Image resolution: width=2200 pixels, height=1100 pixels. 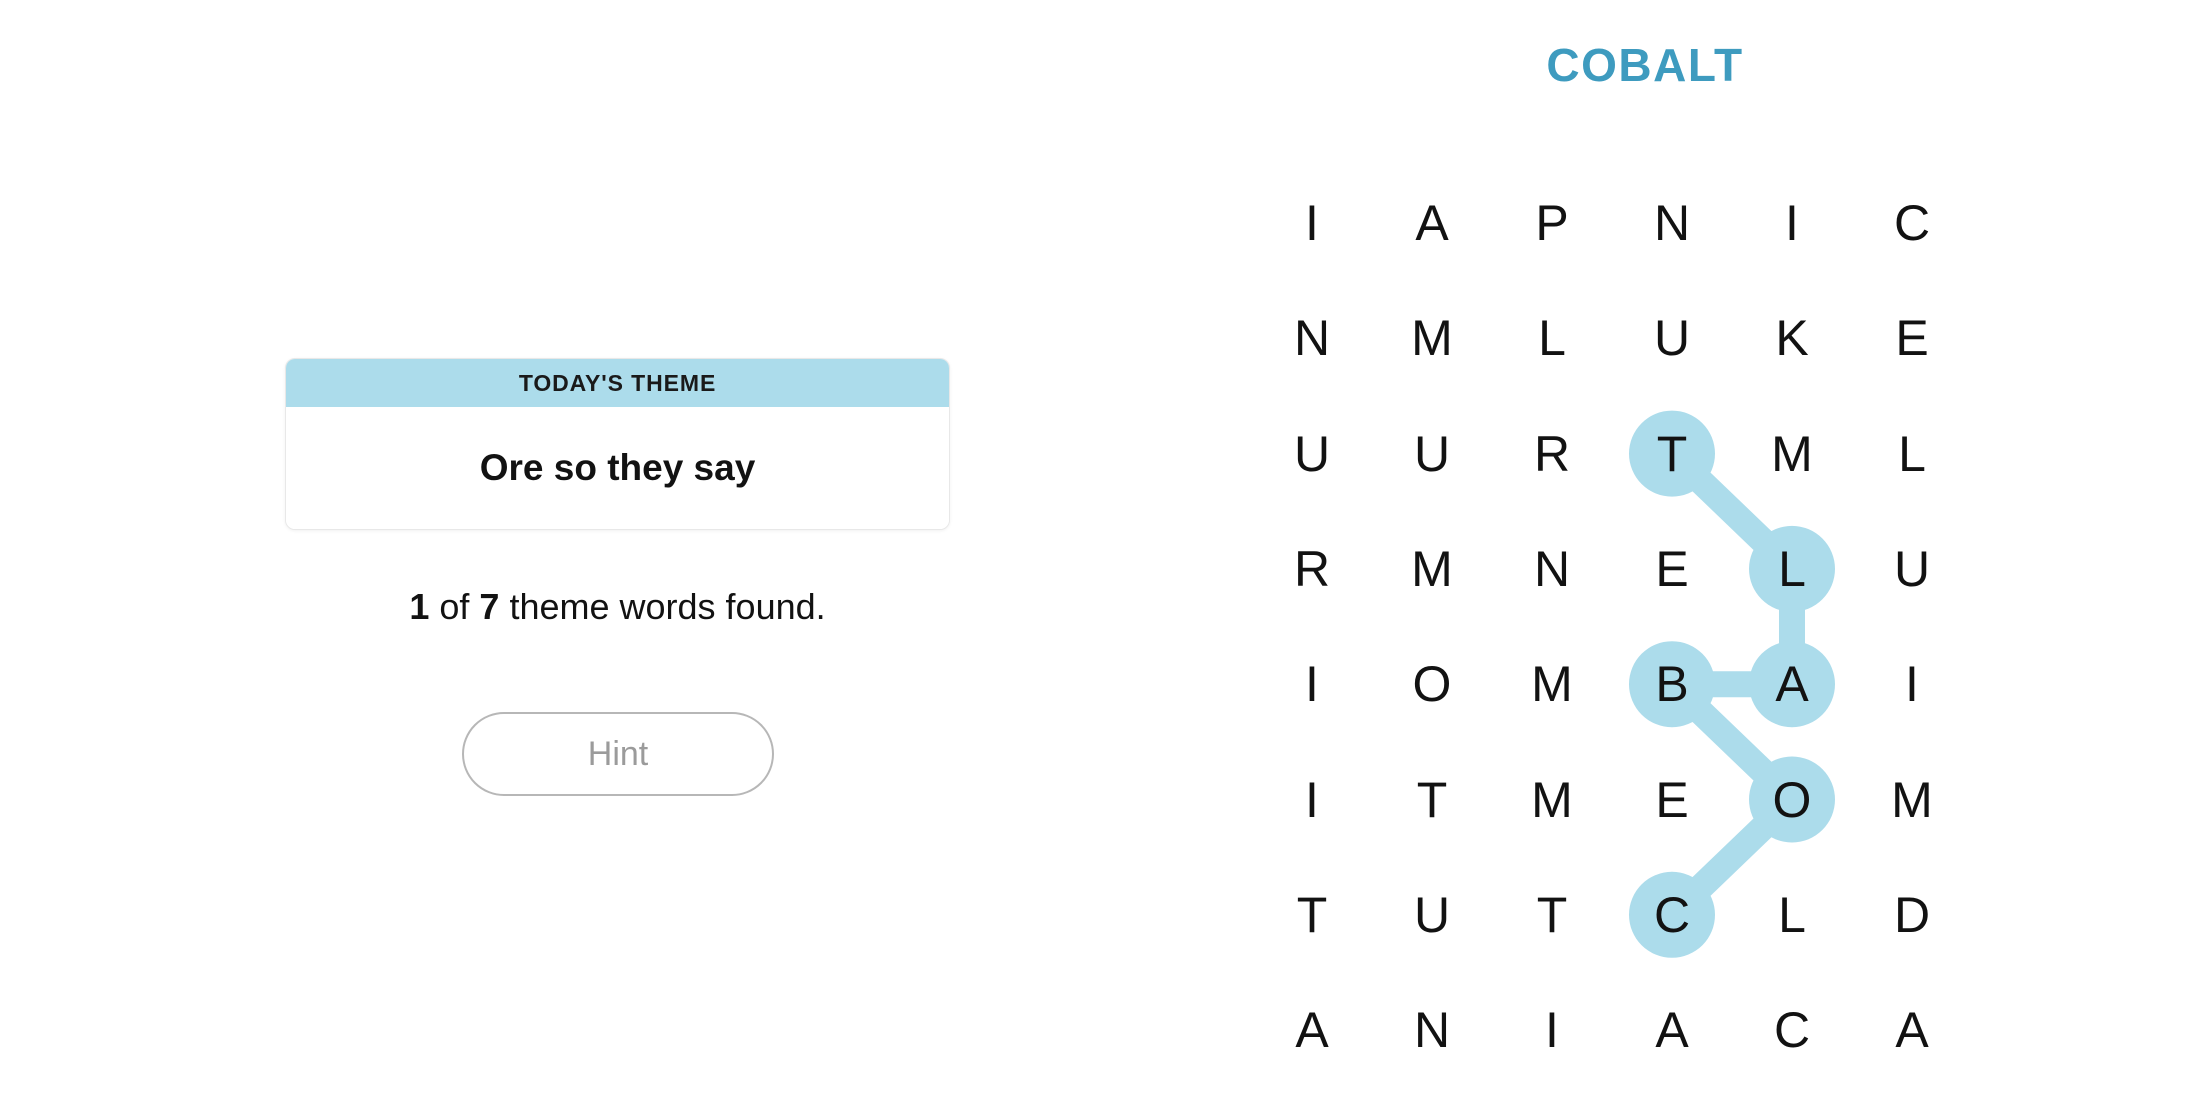 What do you see at coordinates (1312, 1030) in the screenshot?
I see `grid-cell-r7-c0: A` at bounding box center [1312, 1030].